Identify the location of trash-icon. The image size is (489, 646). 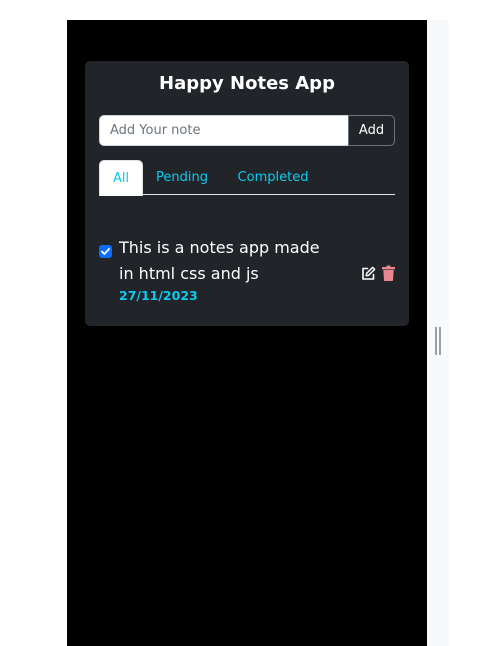
(388, 273).